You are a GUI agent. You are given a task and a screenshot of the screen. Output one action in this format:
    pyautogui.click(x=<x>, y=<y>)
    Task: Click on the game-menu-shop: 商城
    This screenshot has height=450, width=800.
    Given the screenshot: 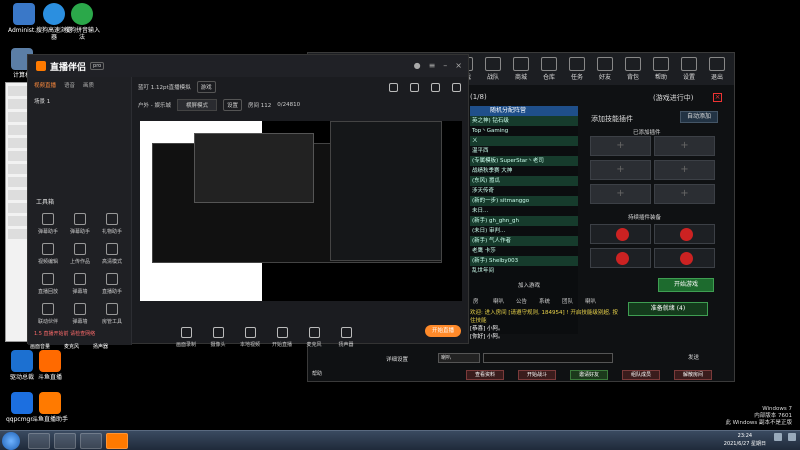 What is the action you would take?
    pyautogui.click(x=521, y=69)
    